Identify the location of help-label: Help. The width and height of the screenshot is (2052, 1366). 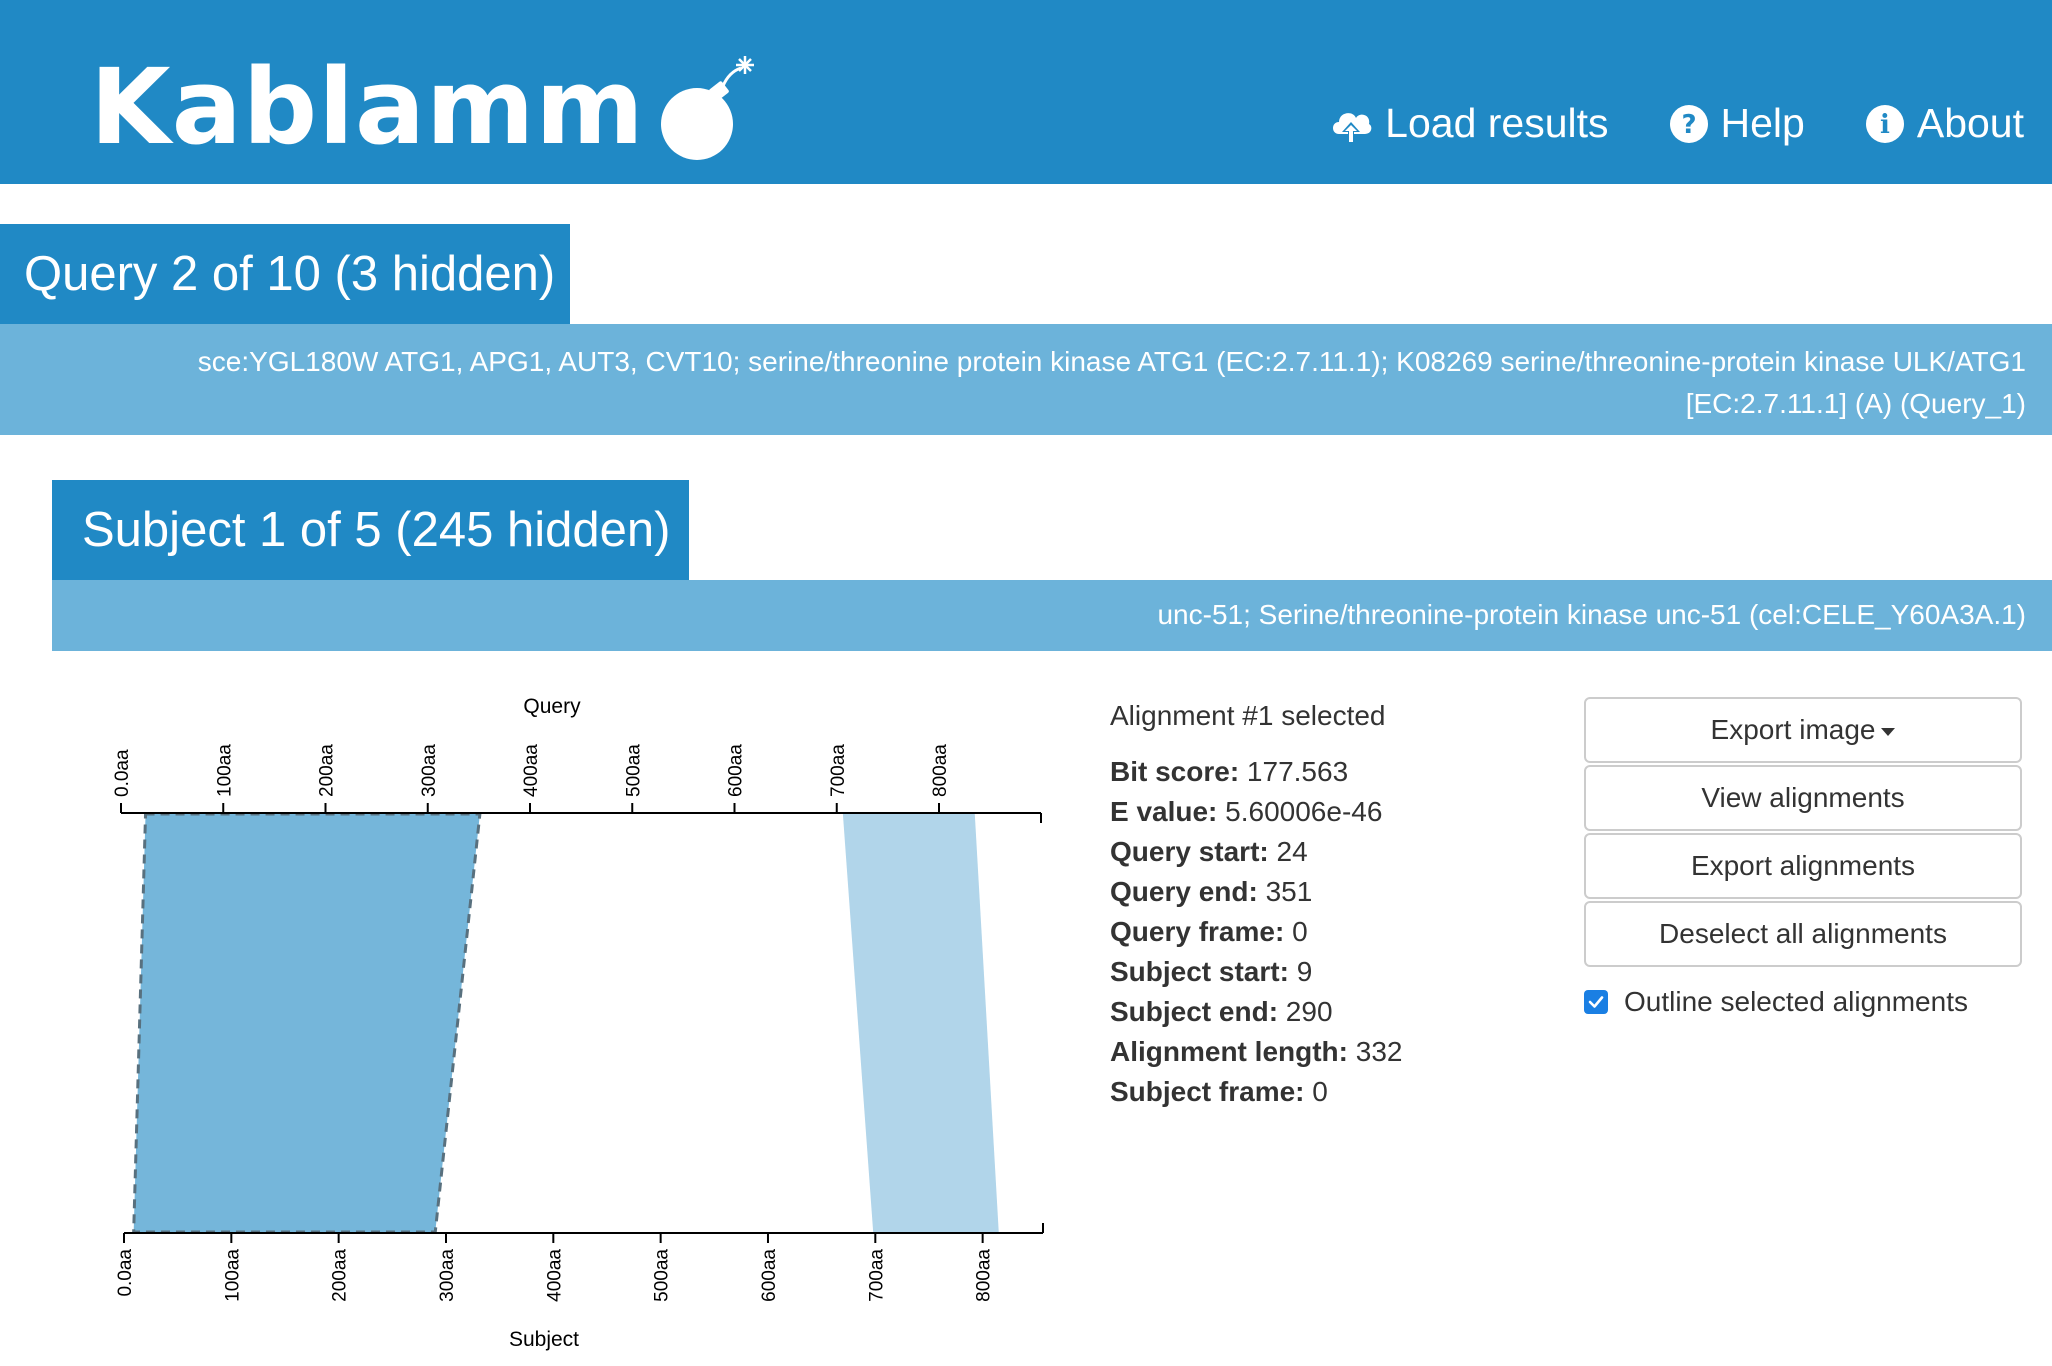
(1762, 123).